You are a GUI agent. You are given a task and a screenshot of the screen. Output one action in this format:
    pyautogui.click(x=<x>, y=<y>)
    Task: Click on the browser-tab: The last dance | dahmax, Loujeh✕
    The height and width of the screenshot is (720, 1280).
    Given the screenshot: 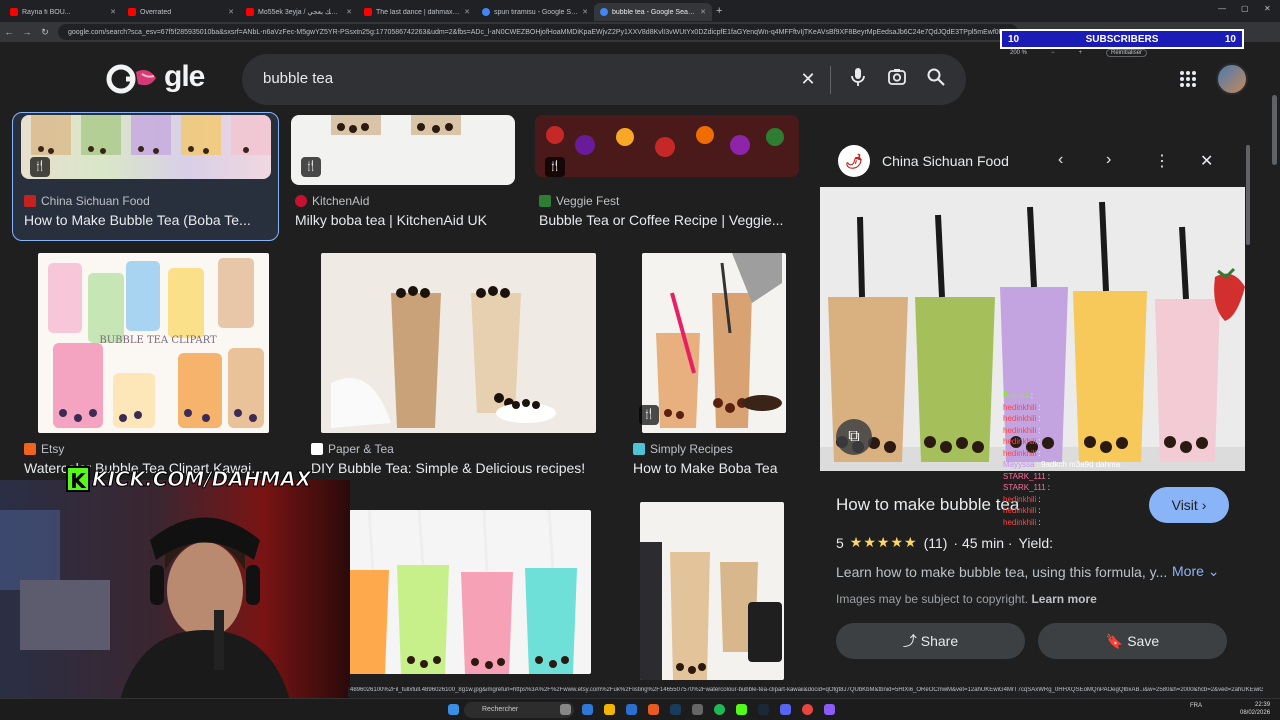 What is the action you would take?
    pyautogui.click(x=417, y=12)
    